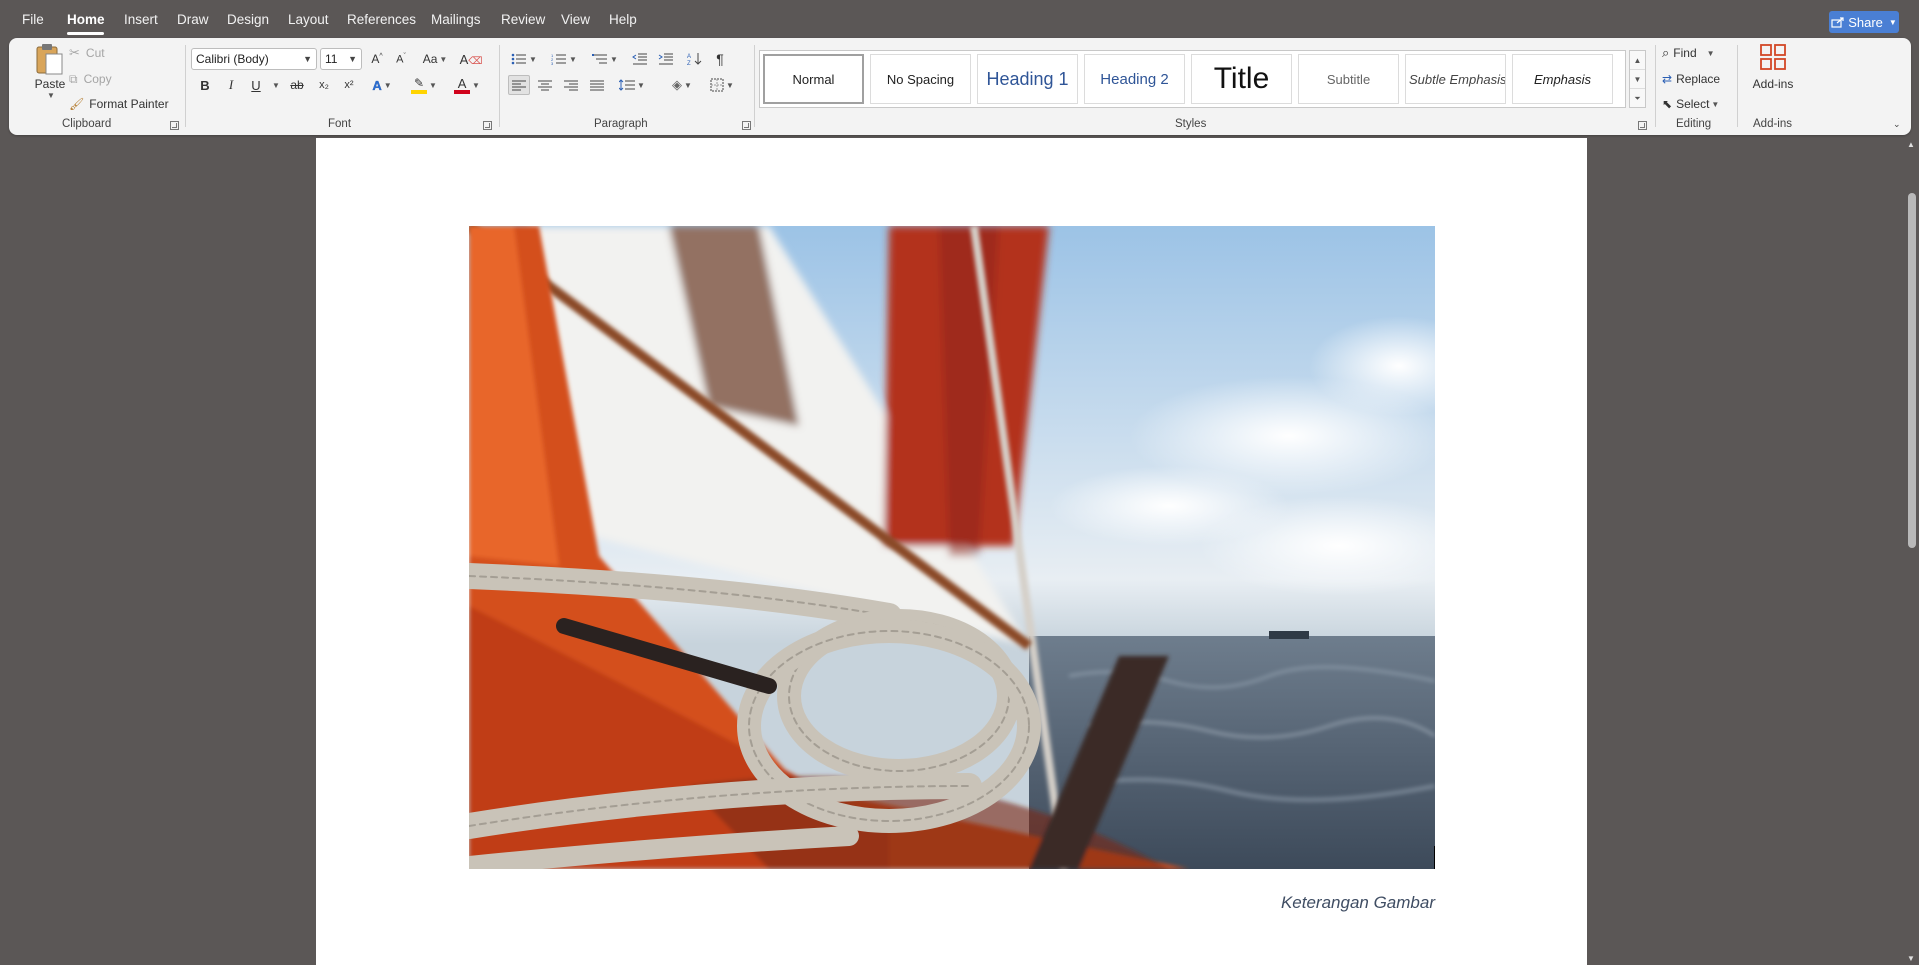 Image resolution: width=1919 pixels, height=965 pixels. What do you see at coordinates (1911, 551) in the screenshot?
I see `vertical-scrollbar: ▲ ▼` at bounding box center [1911, 551].